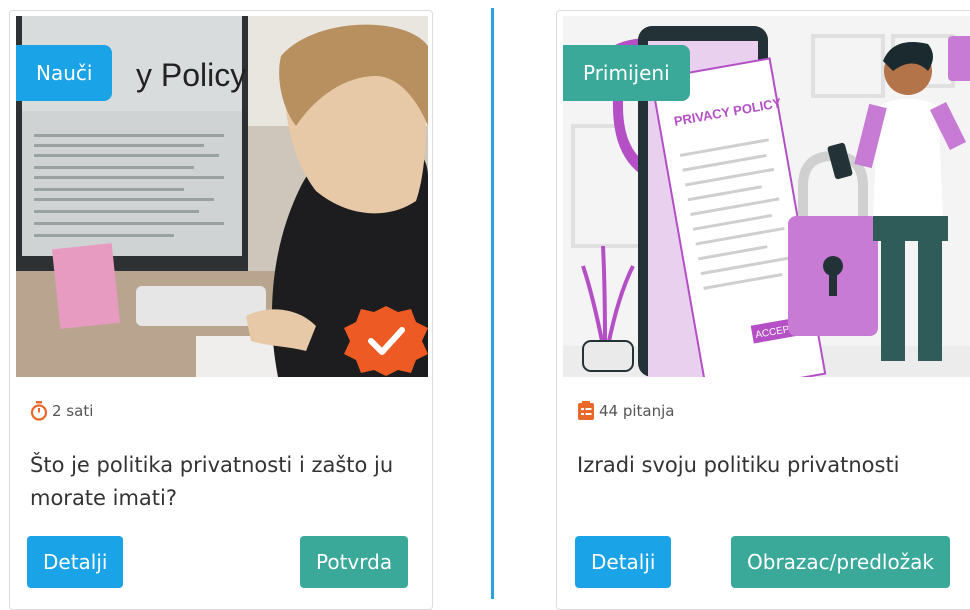 The width and height of the screenshot is (970, 610). What do you see at coordinates (73, 411) in the screenshot?
I see `duration-text: 2 sati` at bounding box center [73, 411].